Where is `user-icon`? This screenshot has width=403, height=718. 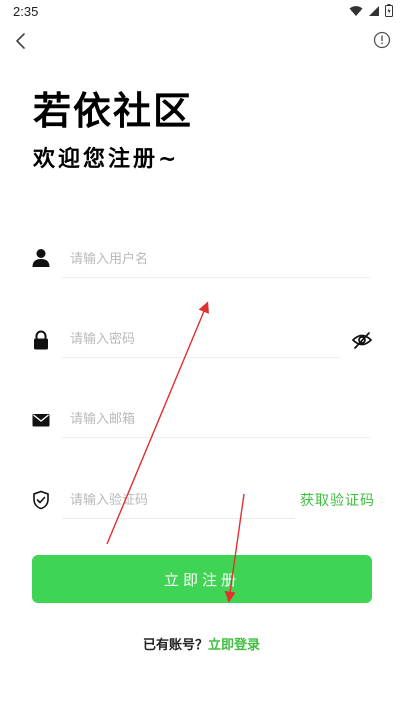 user-icon is located at coordinates (41, 258).